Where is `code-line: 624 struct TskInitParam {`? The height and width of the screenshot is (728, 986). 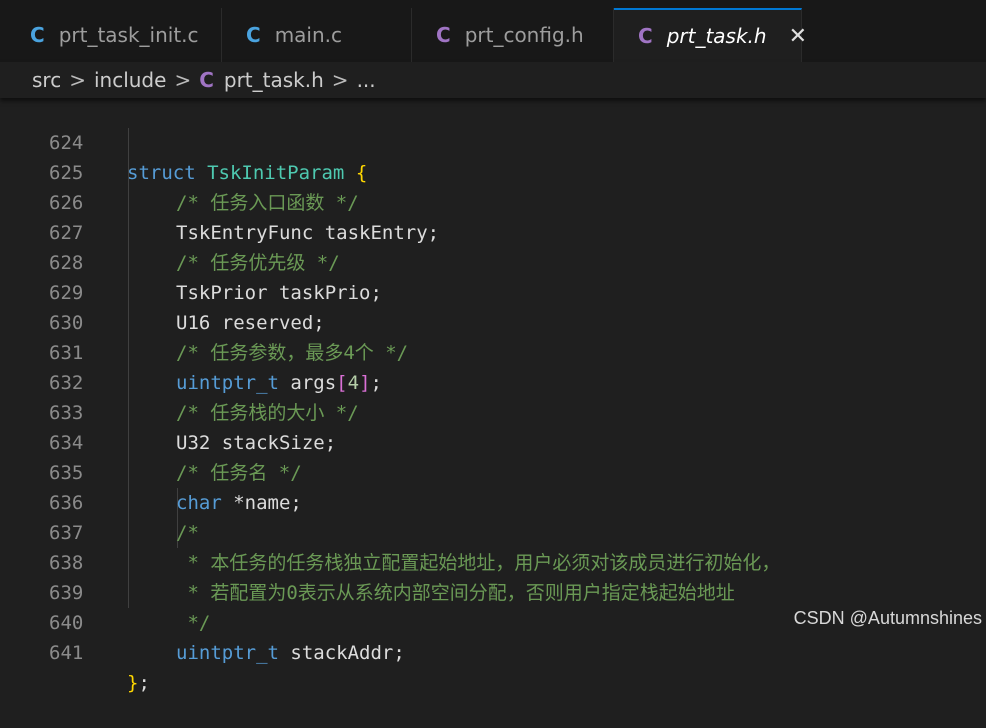 code-line: 624 struct TskInitParam { is located at coordinates (493, 141).